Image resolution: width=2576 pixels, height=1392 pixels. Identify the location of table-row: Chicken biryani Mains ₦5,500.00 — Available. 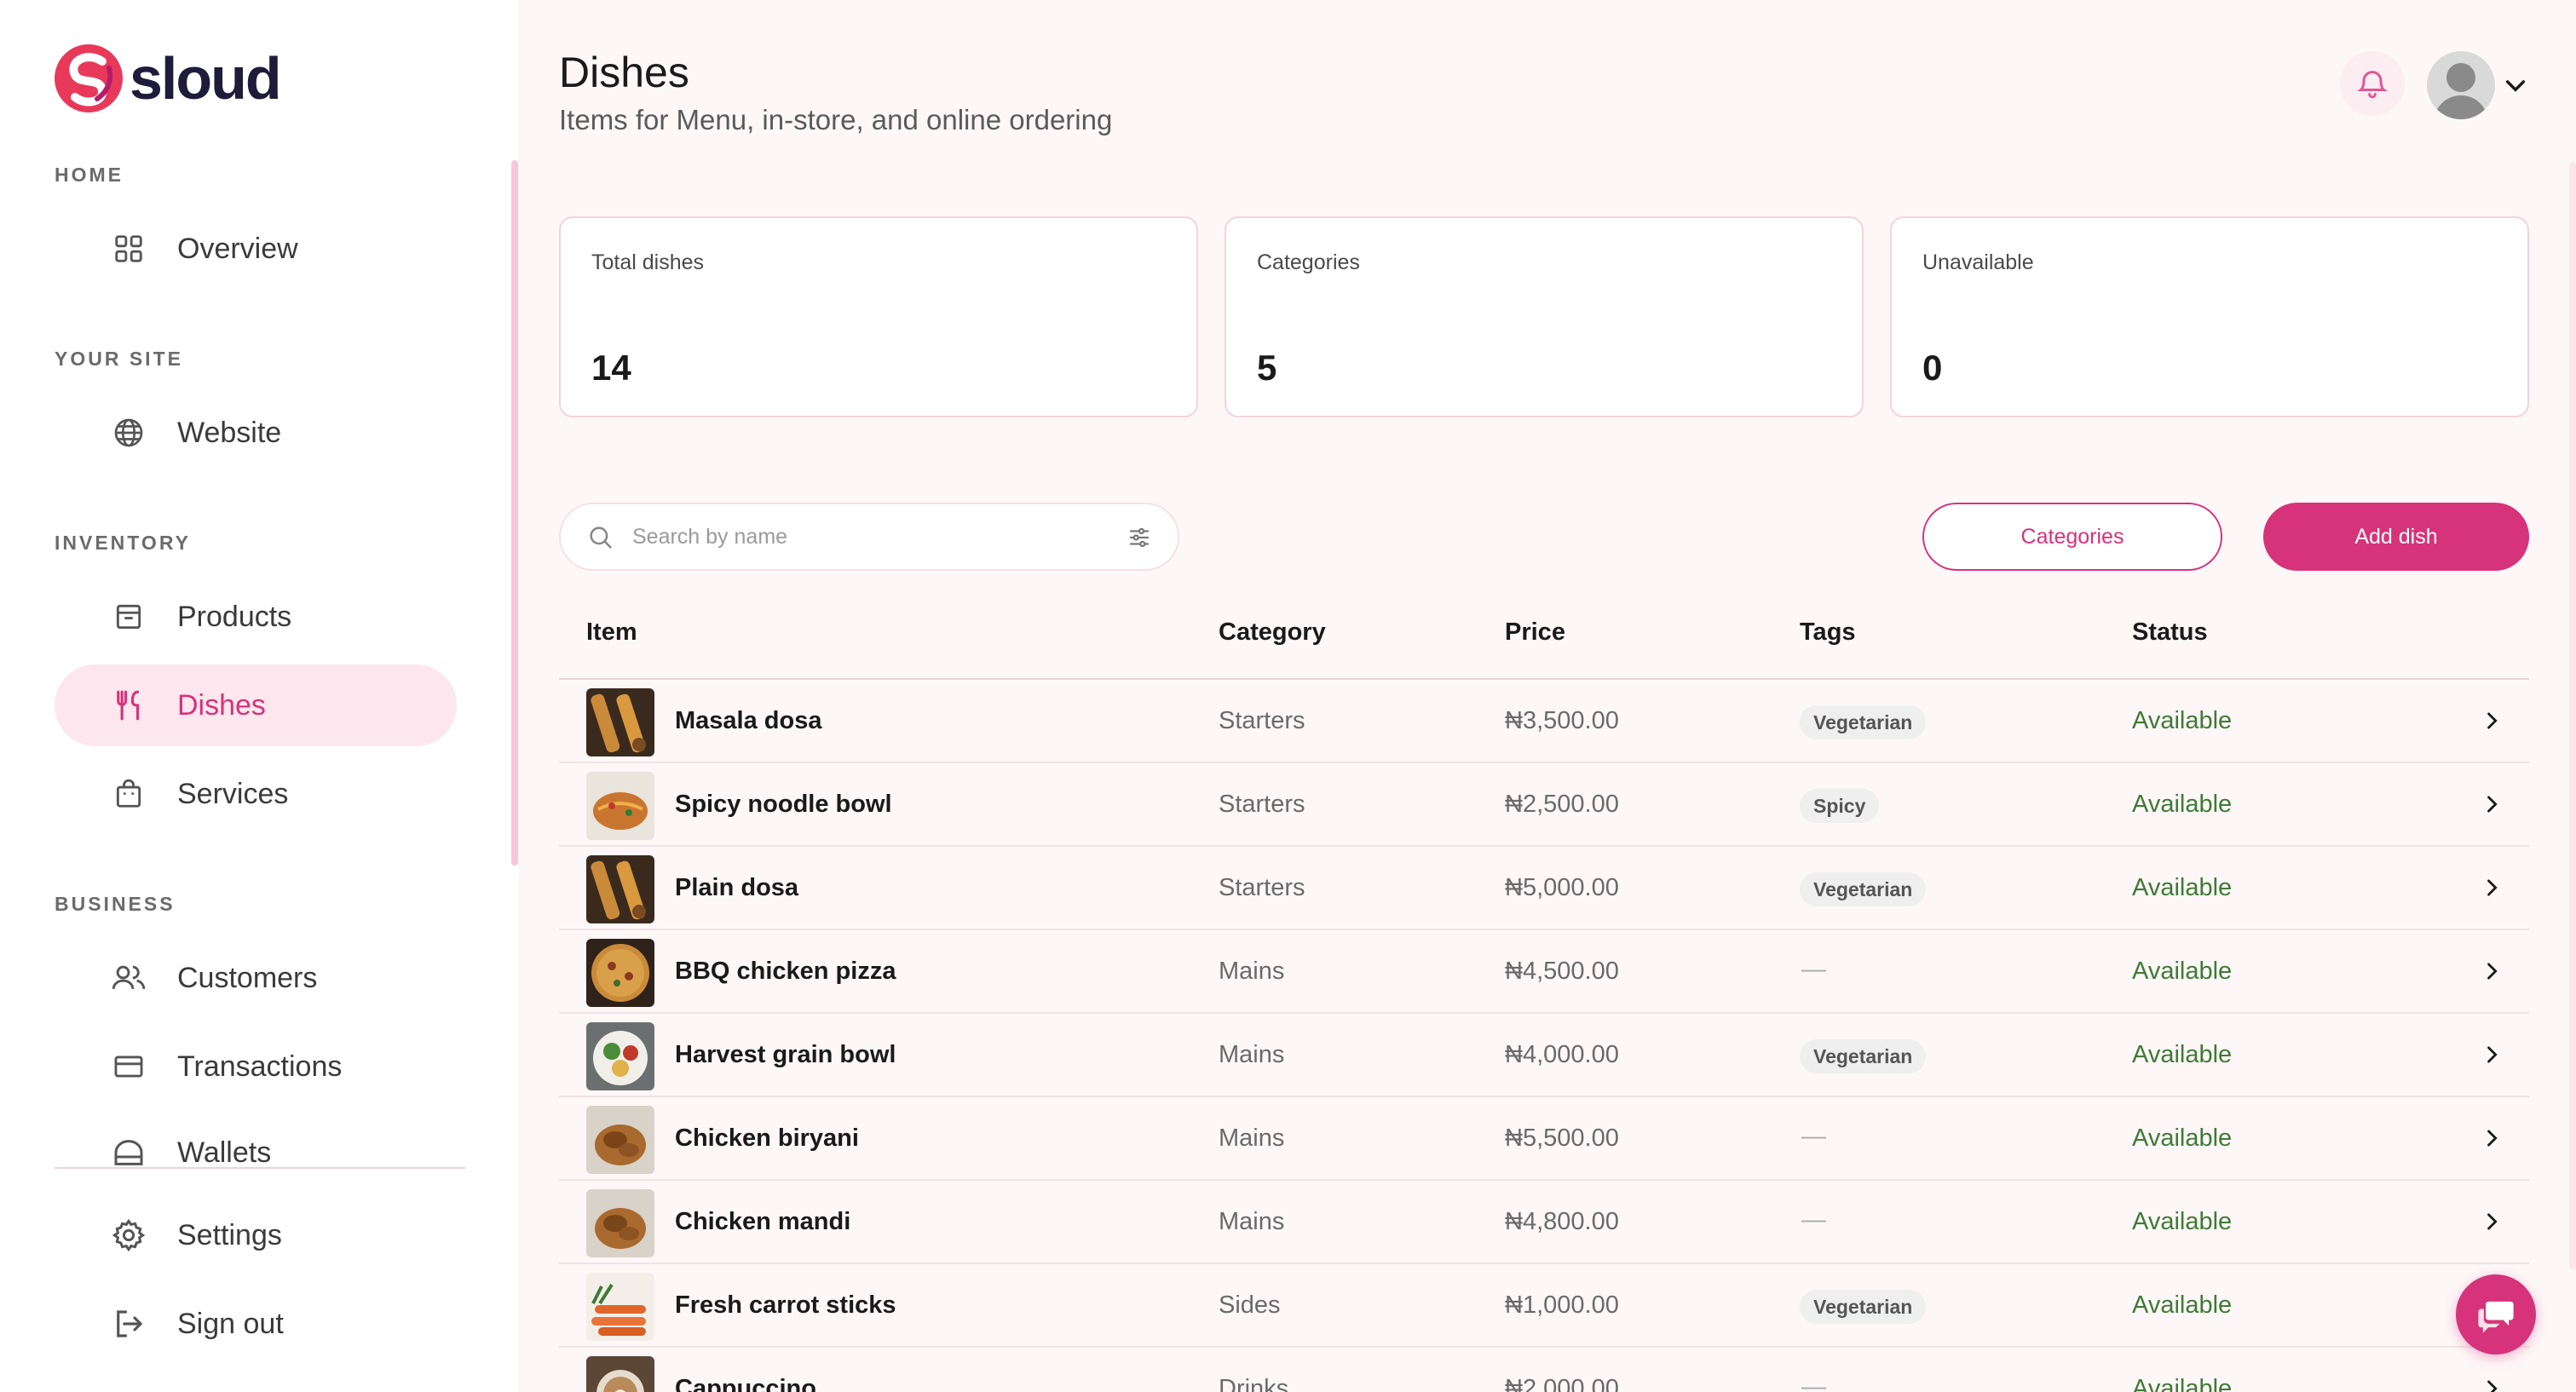
(1544, 1139).